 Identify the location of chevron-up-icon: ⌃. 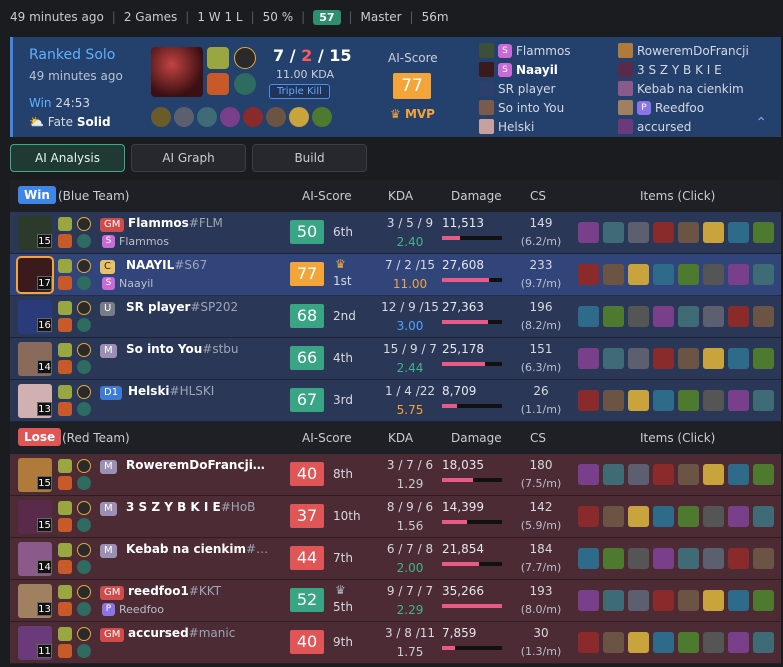
(761, 123).